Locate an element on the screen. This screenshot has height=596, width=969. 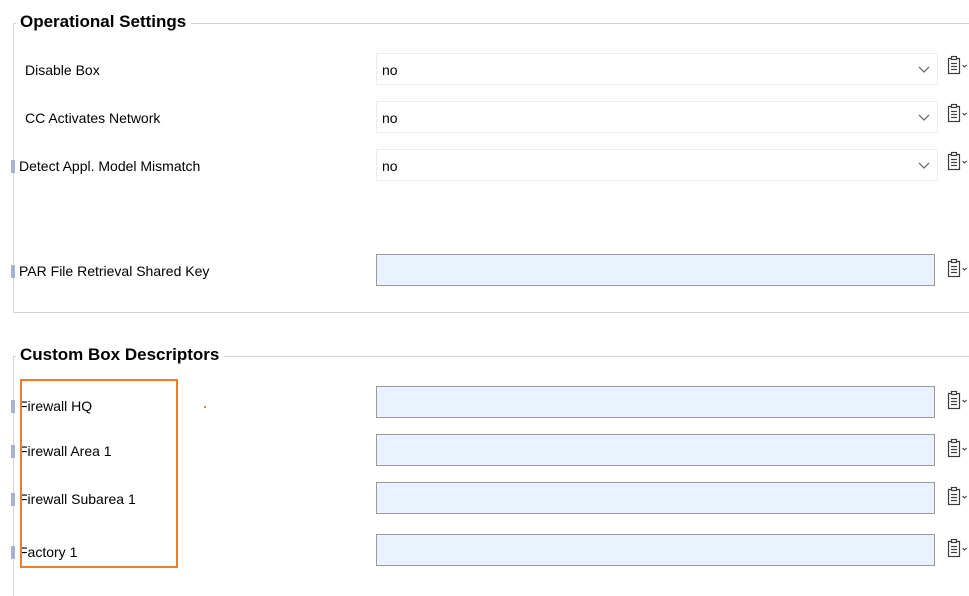
cc-activates-network-select: no is located at coordinates (657, 117).